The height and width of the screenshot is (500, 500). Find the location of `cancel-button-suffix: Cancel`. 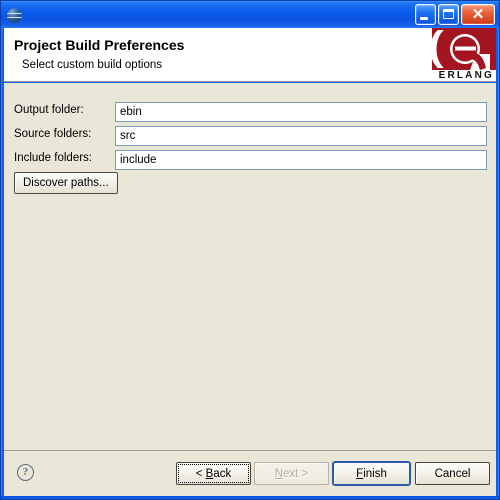

cancel-button-suffix: Cancel is located at coordinates (452, 473).